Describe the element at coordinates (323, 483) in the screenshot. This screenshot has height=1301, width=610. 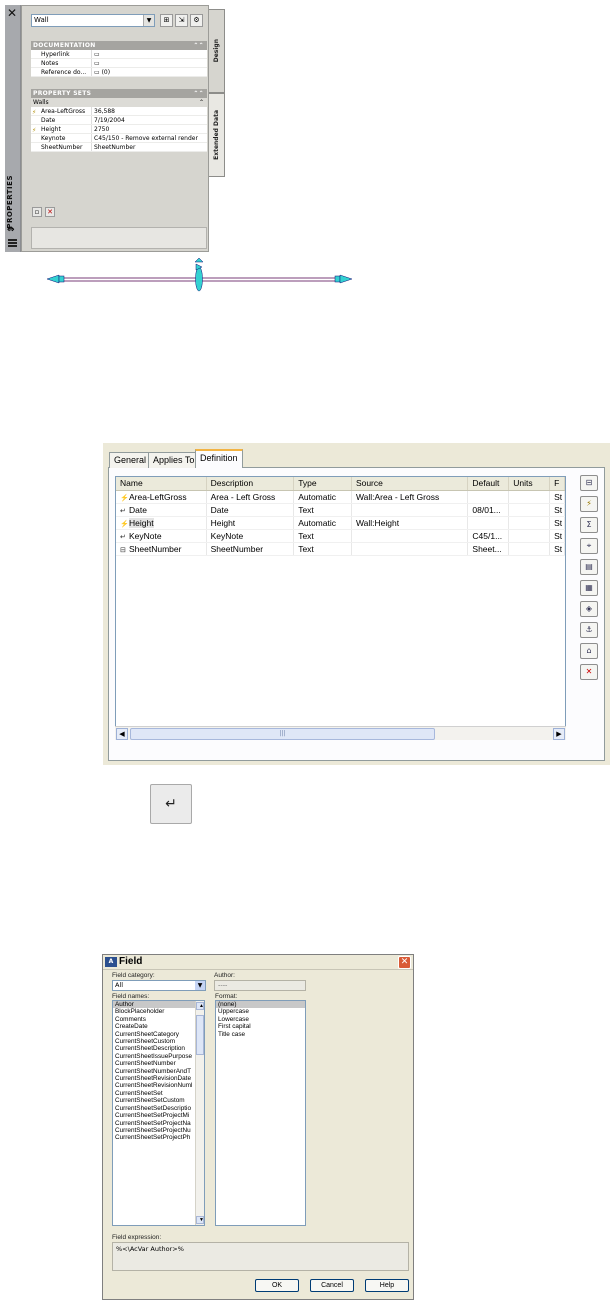
I see `column-header: Type` at that location.